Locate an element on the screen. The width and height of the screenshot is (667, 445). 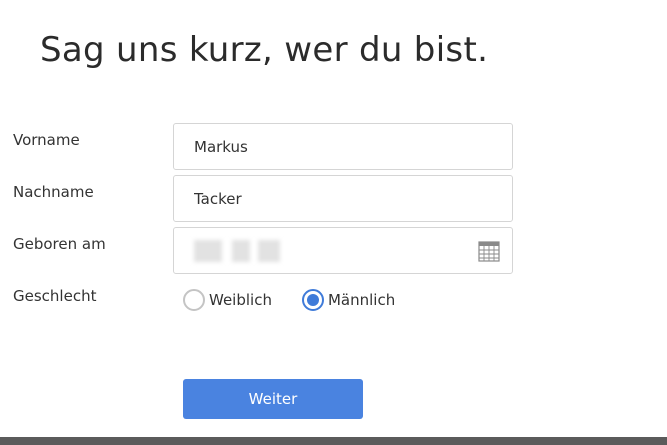
last-name-label: Nachname is located at coordinates (53, 192).